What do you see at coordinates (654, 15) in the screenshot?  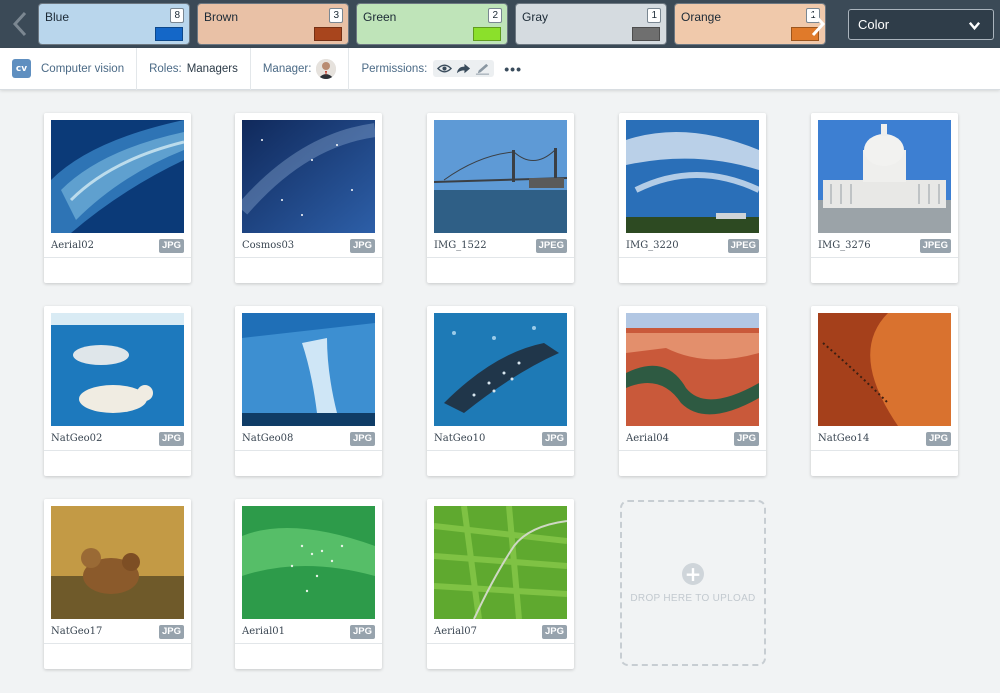 I see `color-filter-count: 1` at bounding box center [654, 15].